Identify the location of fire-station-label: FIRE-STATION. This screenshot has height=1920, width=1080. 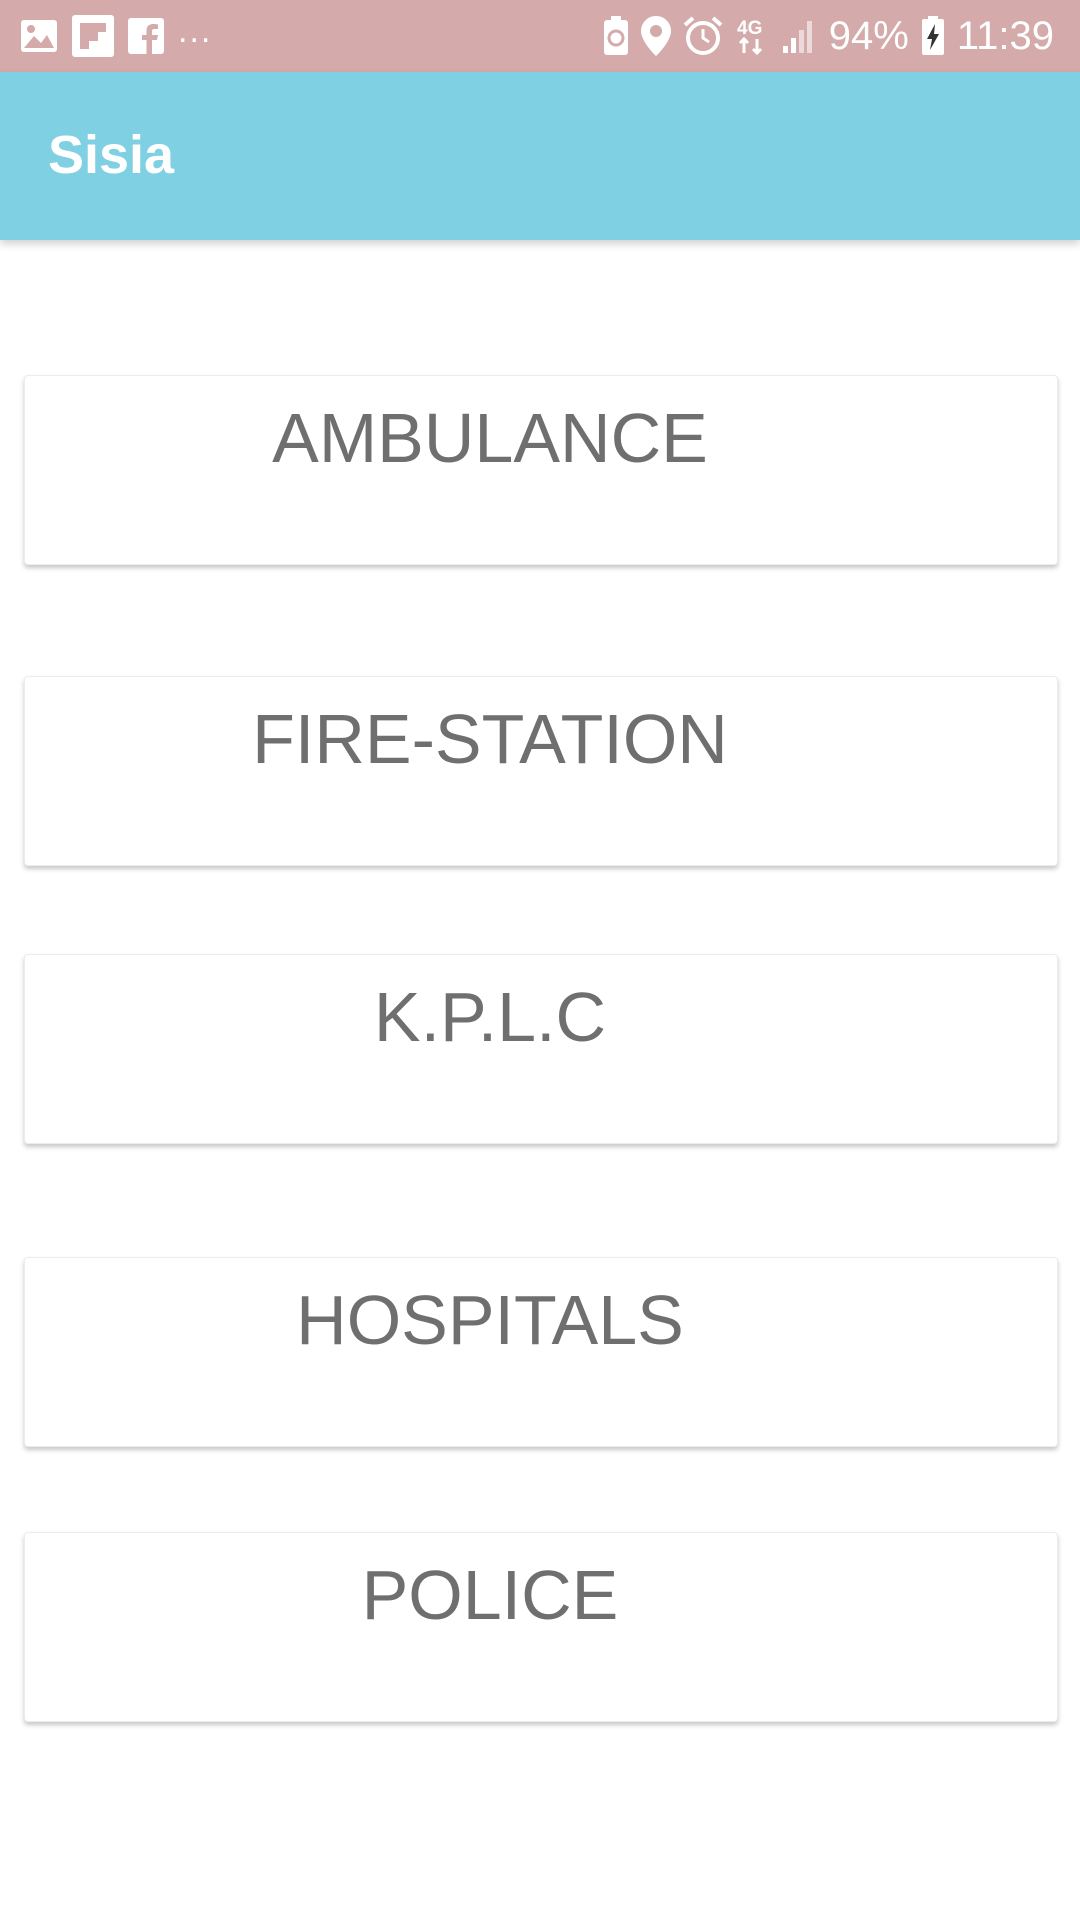
(490, 739).